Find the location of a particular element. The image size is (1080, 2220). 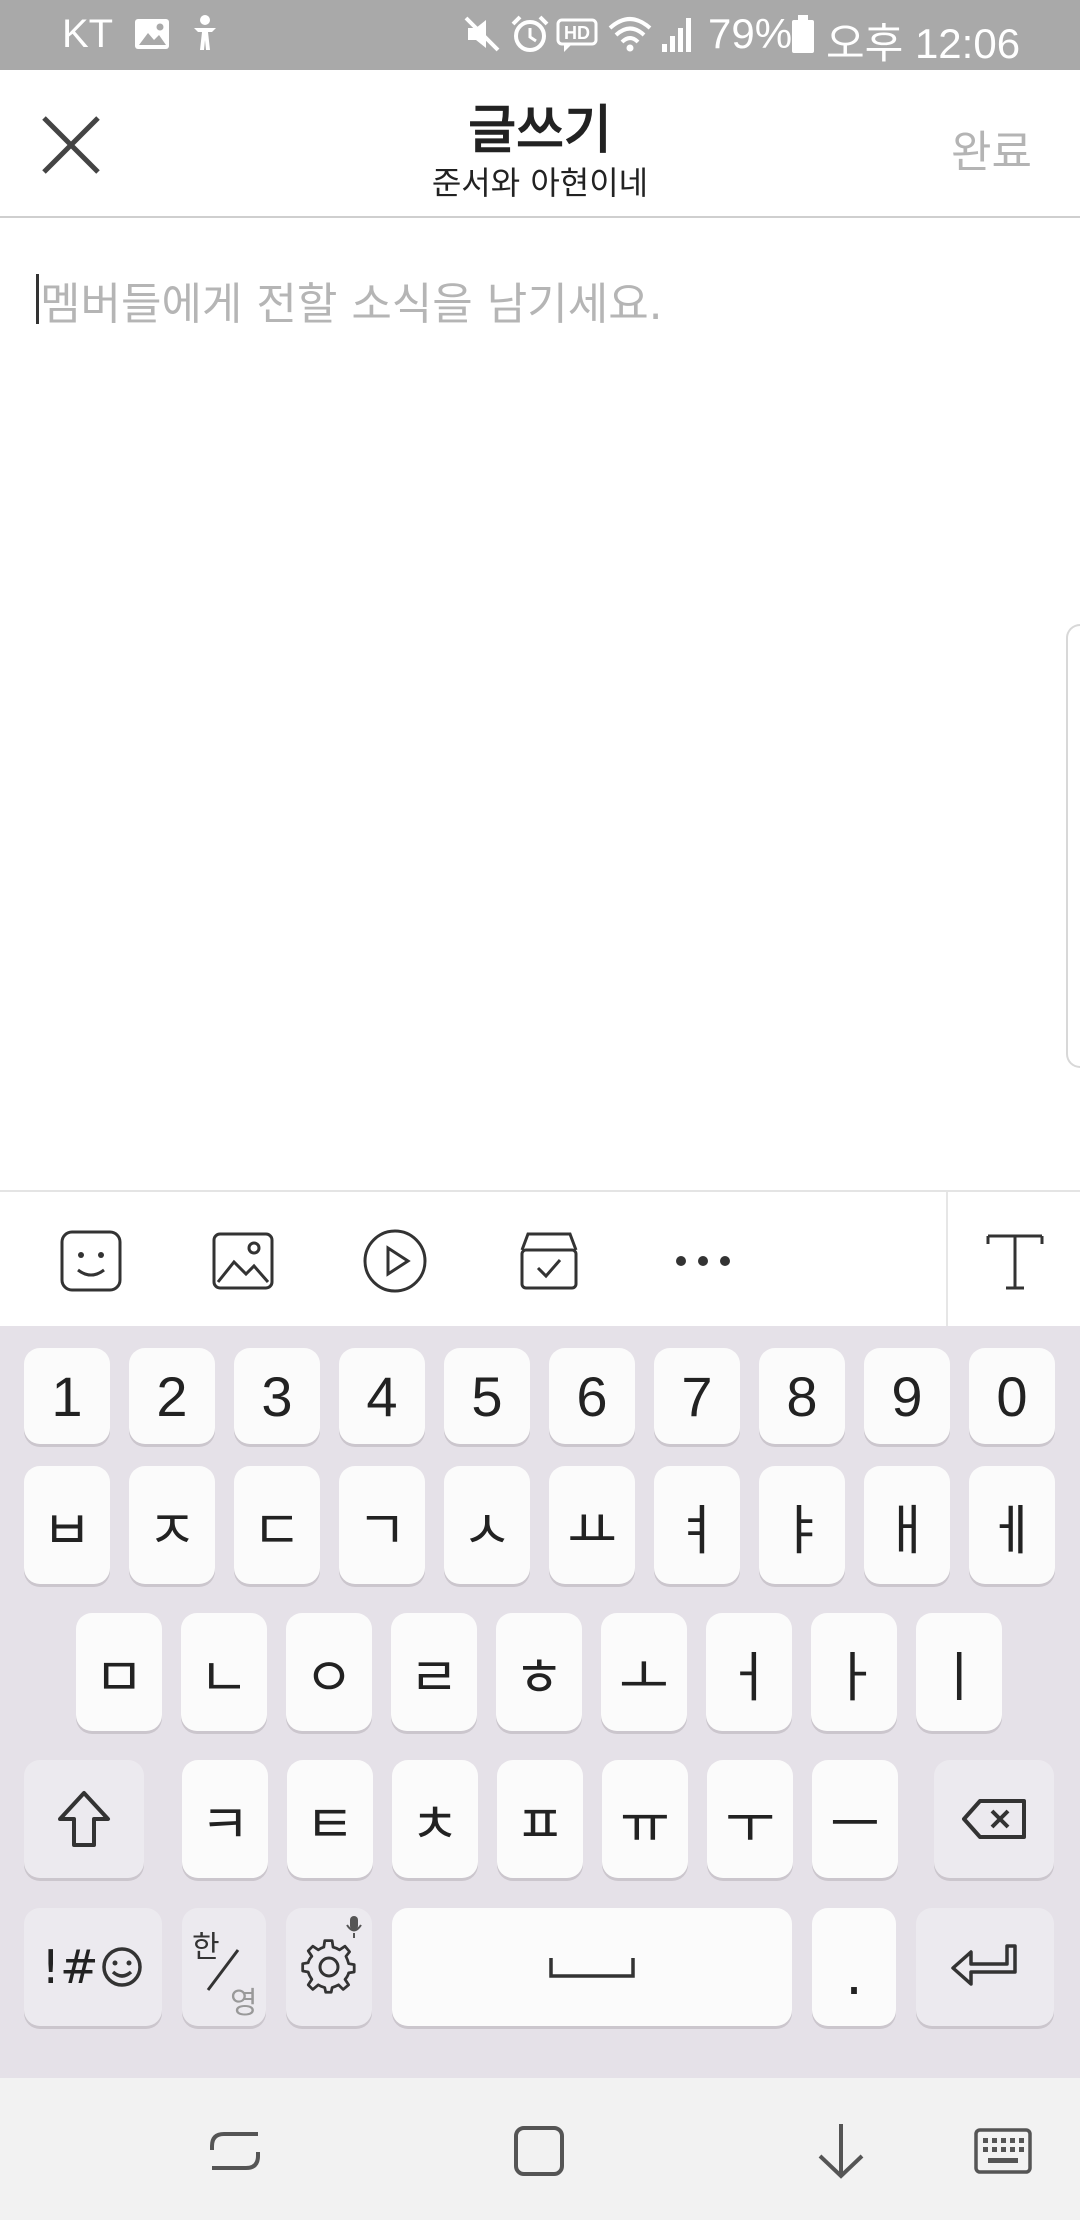

letter-key: ㅊ is located at coordinates (435, 1819).